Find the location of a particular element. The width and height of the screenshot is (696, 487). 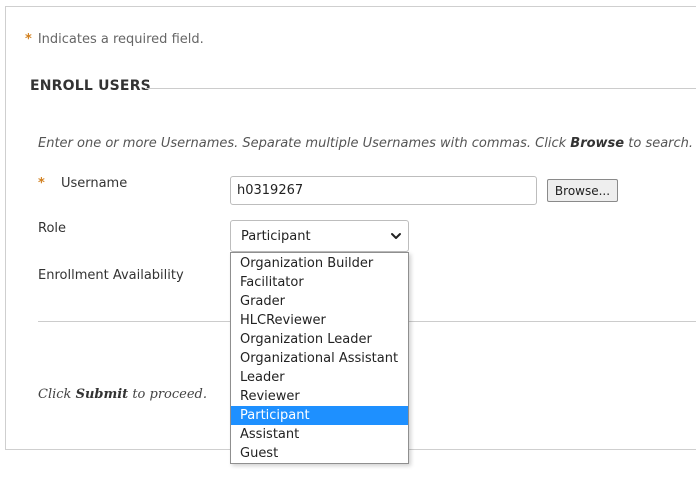

role-option: Reviewer is located at coordinates (319, 396).